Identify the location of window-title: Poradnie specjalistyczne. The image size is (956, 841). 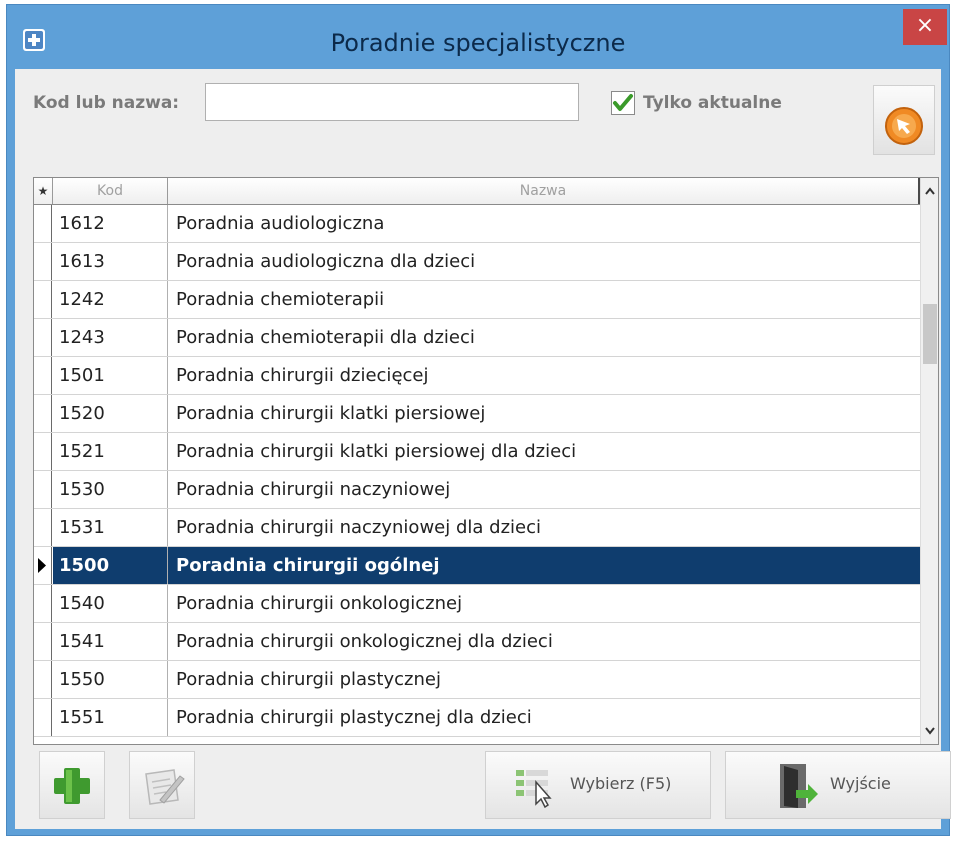
(478, 43).